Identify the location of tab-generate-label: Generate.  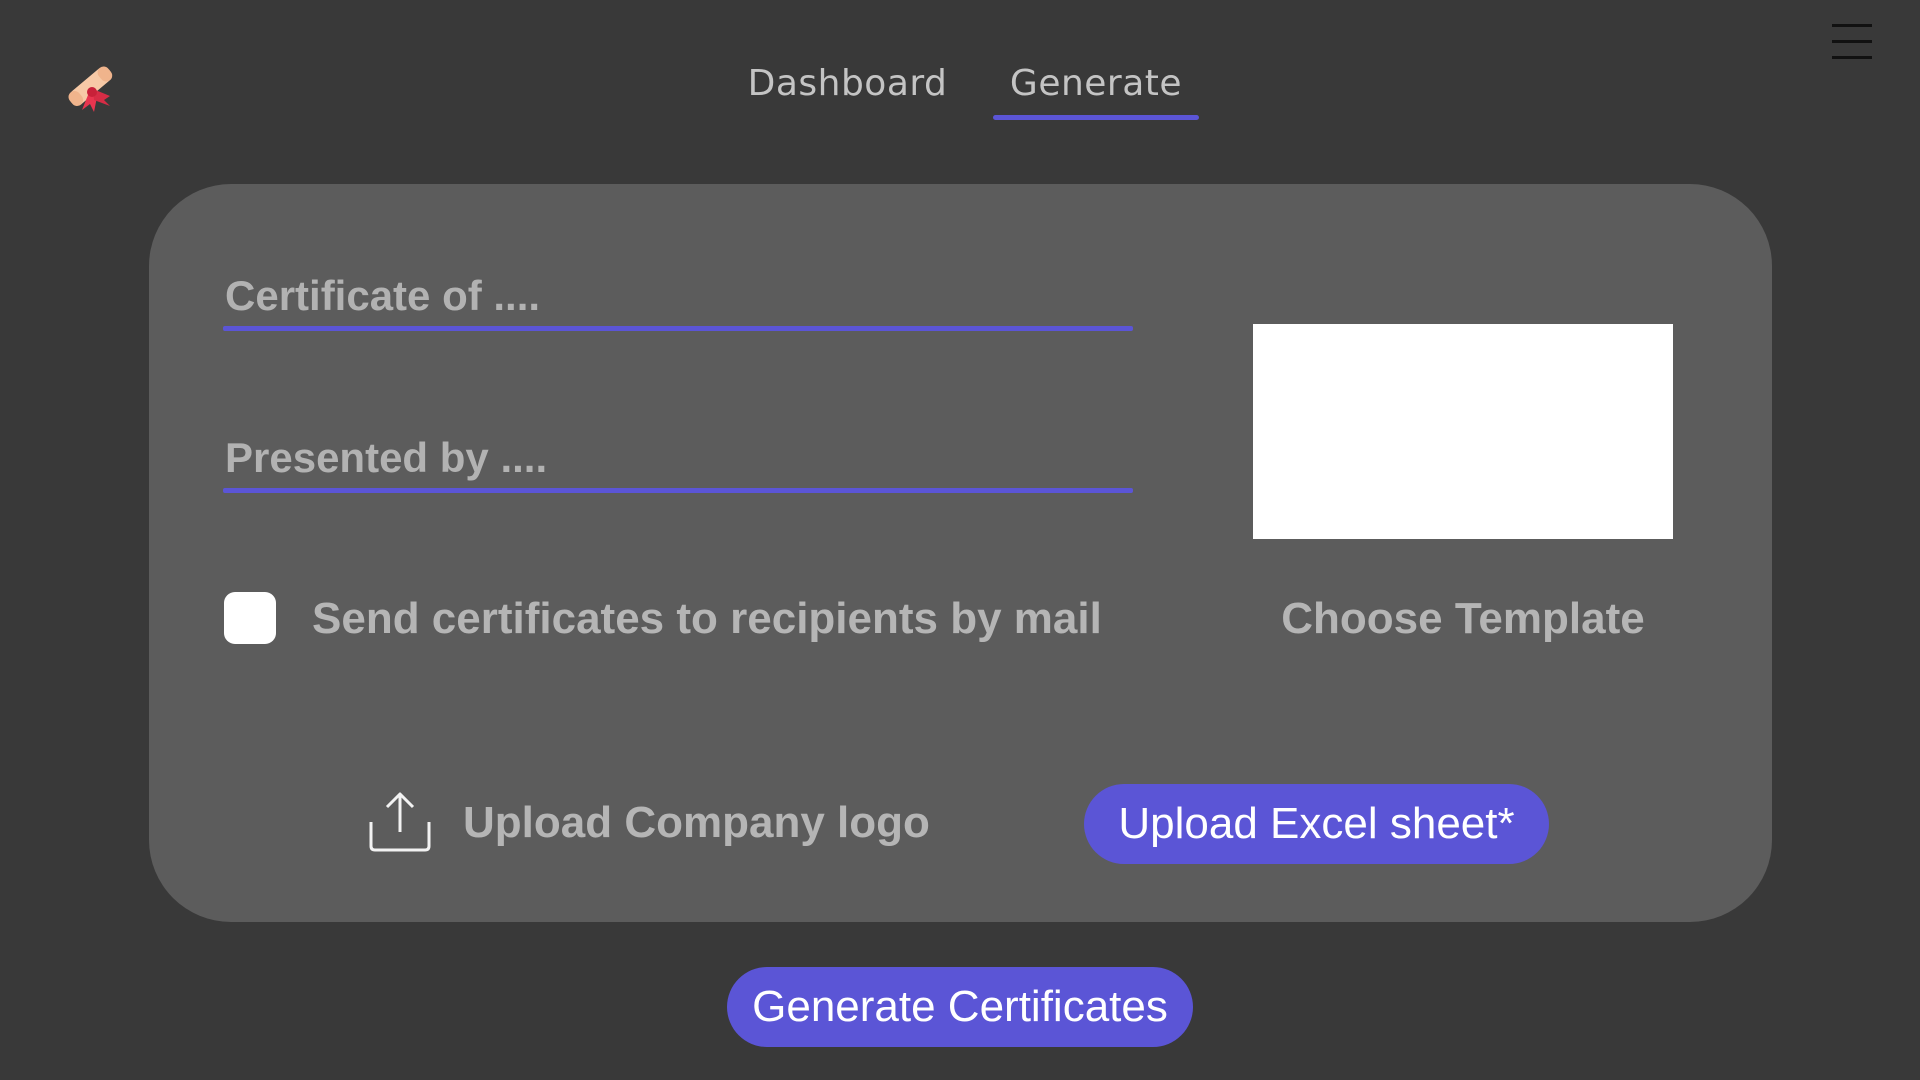
(1096, 83).